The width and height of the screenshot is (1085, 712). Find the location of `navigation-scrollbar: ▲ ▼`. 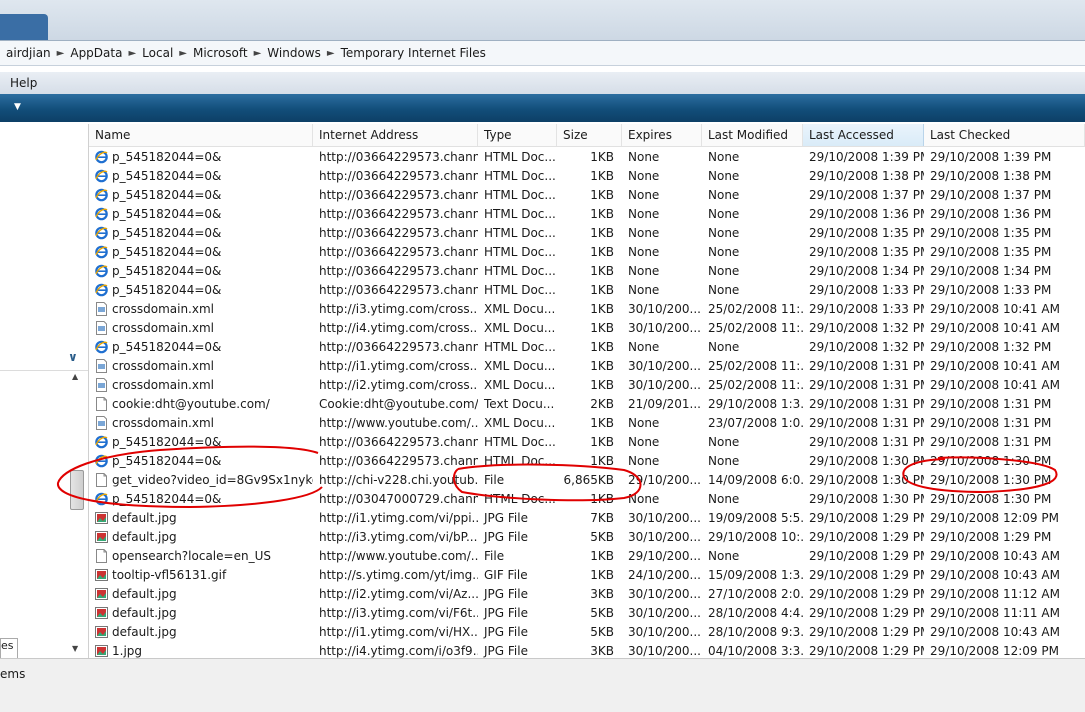

navigation-scrollbar: ▲ ▼ is located at coordinates (76, 514).